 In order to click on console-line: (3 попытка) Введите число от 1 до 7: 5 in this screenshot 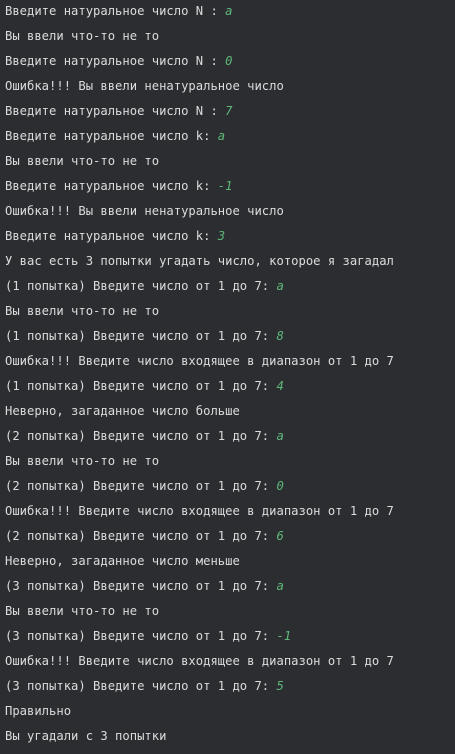, I will do `click(144, 686)`.